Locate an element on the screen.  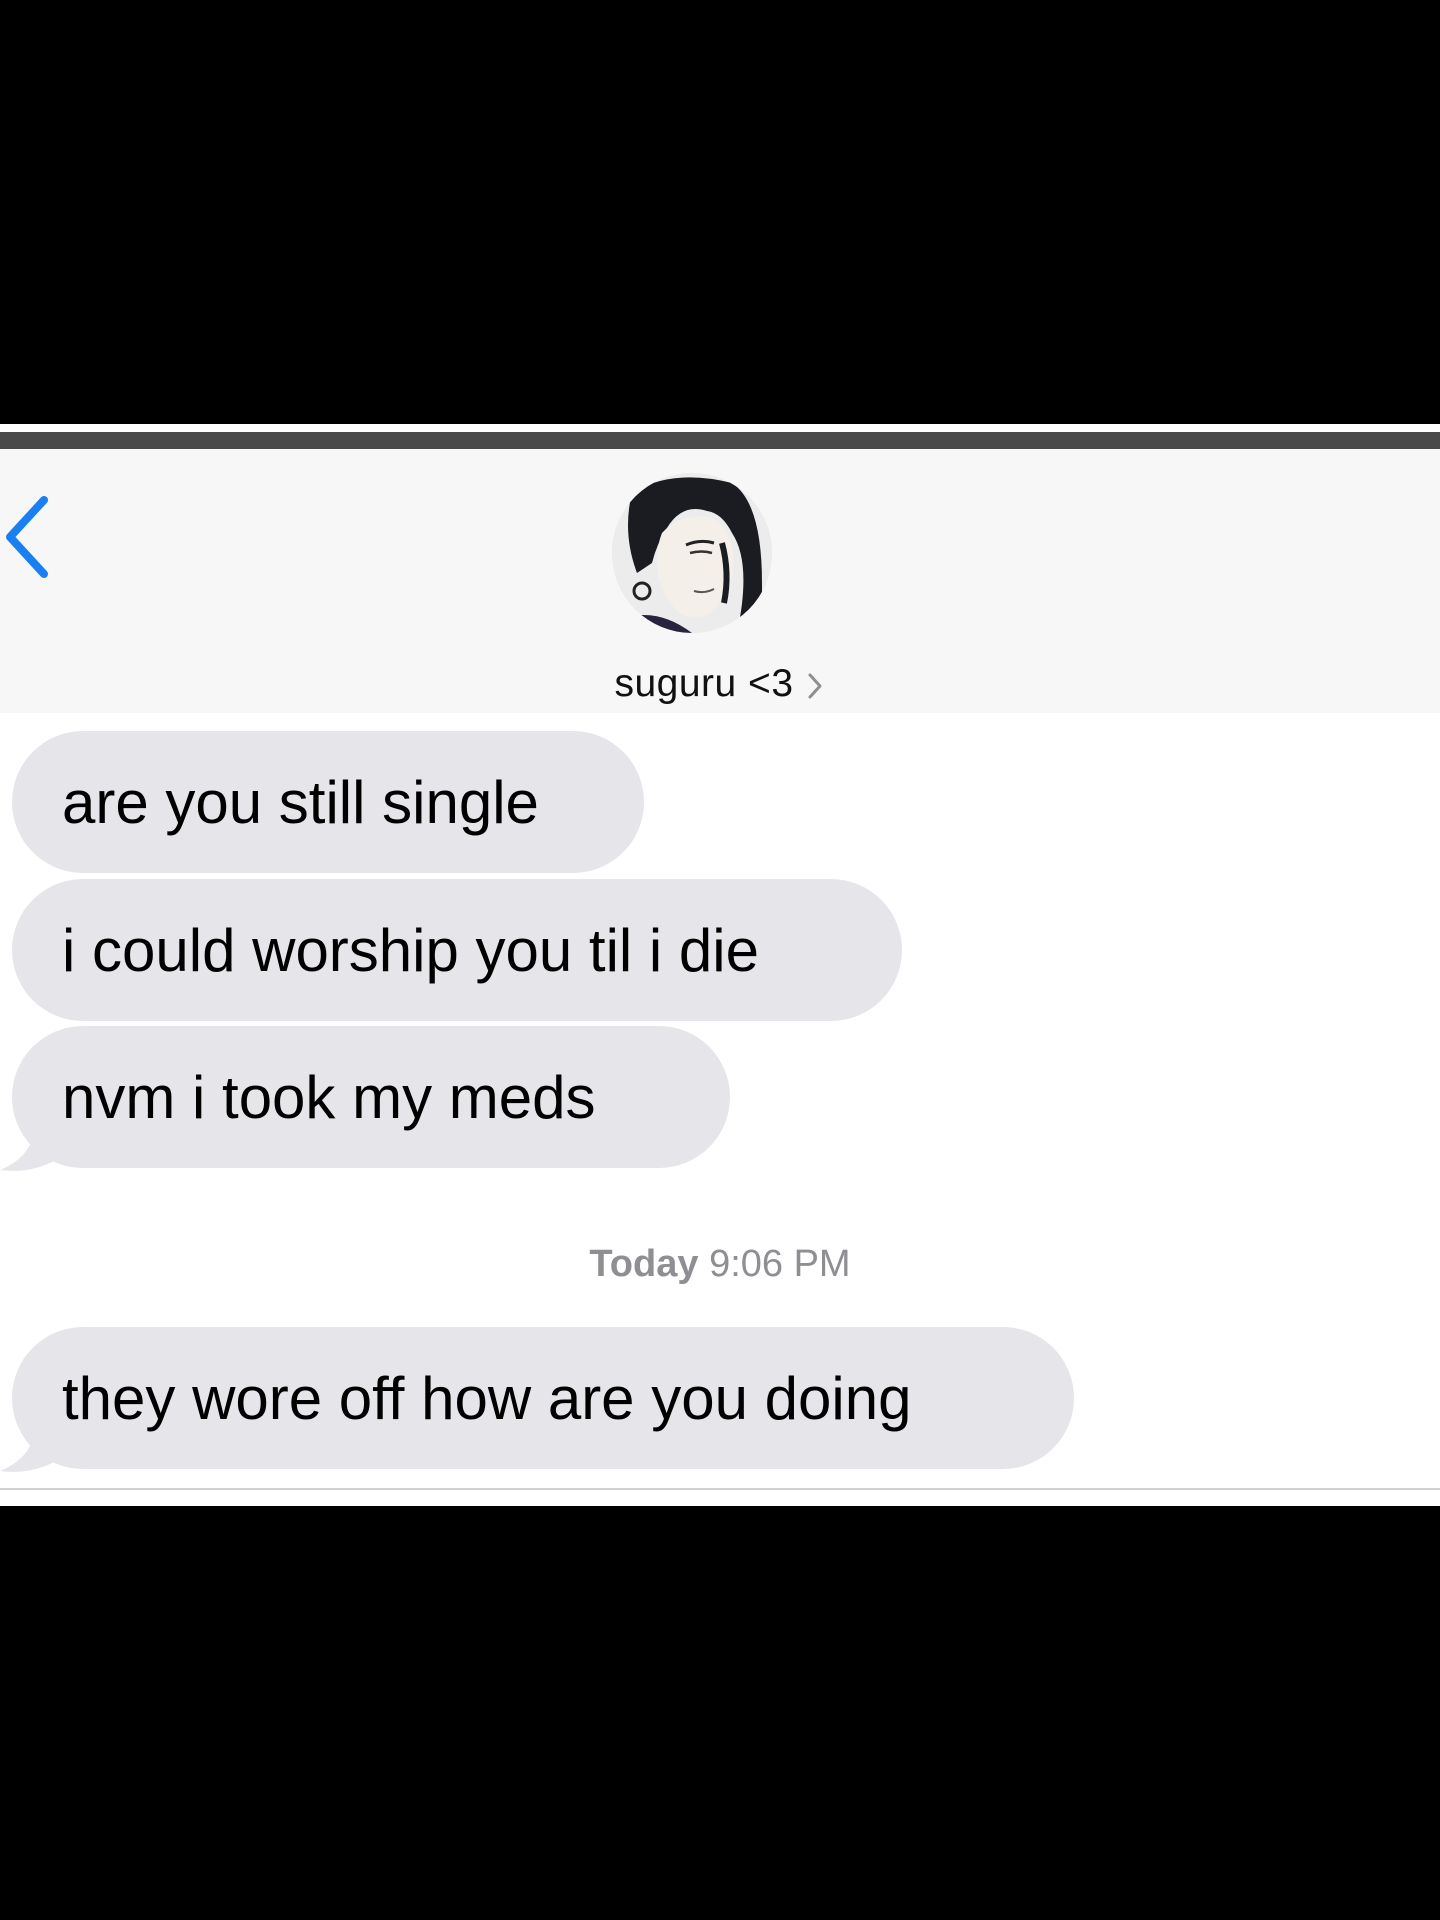
chevron-right-icon is located at coordinates (815, 686).